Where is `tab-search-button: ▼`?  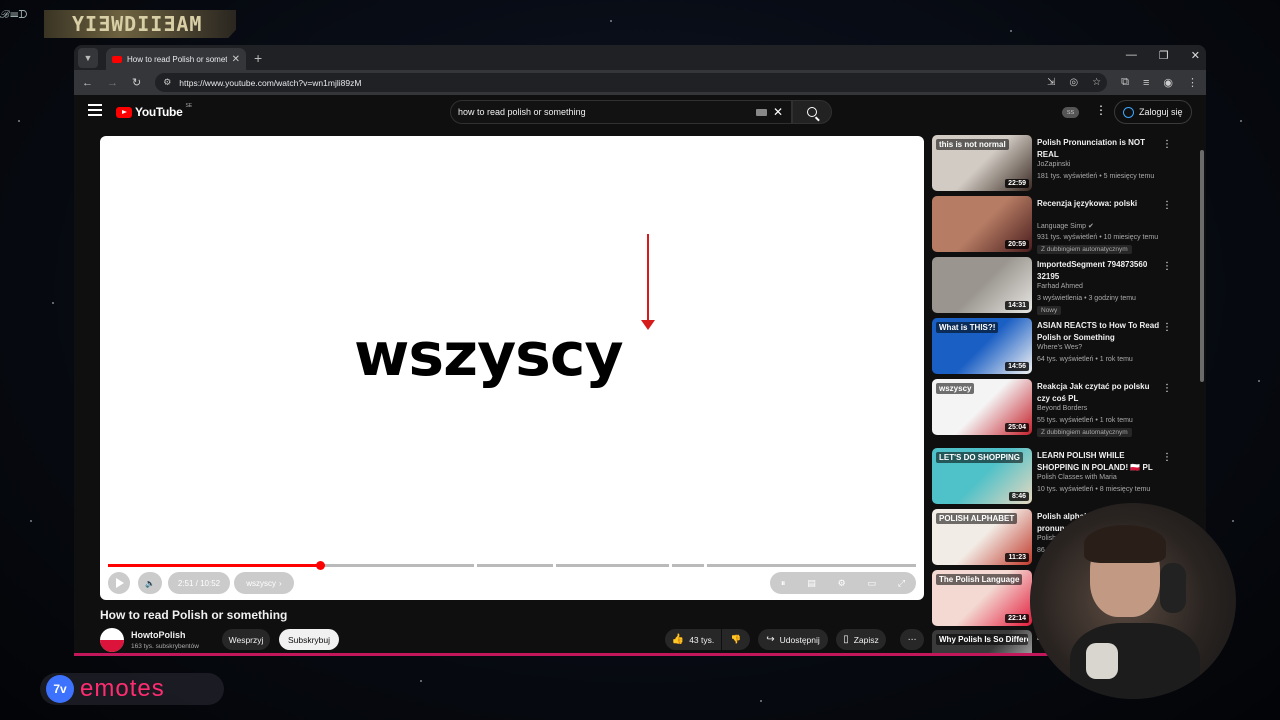
tab-search-button: ▼ is located at coordinates (88, 57).